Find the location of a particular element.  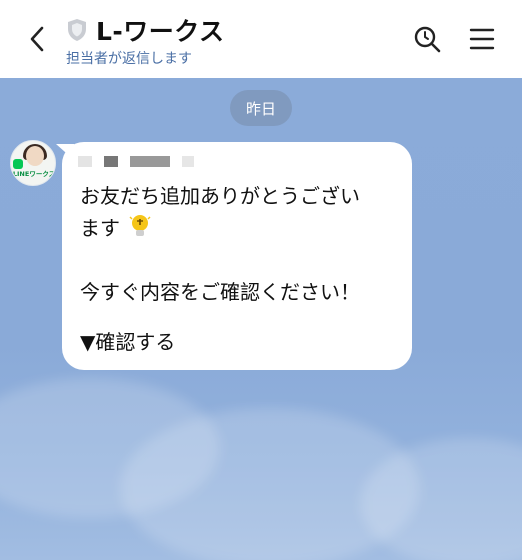

chat-title: L-ワークス is located at coordinates (160, 31).